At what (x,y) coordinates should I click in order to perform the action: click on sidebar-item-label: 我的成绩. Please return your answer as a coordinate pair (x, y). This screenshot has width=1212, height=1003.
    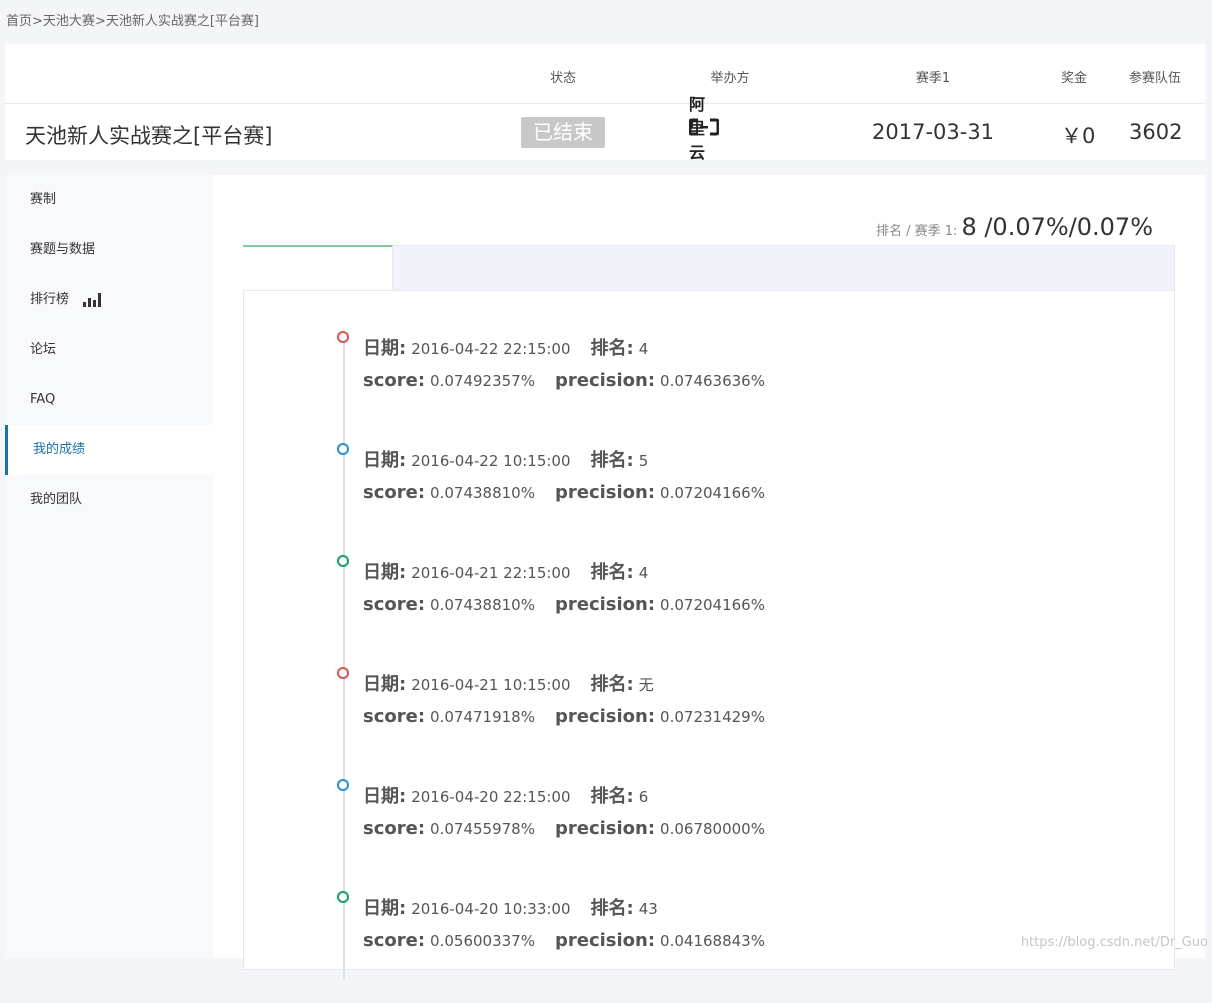
    Looking at the image, I should click on (59, 450).